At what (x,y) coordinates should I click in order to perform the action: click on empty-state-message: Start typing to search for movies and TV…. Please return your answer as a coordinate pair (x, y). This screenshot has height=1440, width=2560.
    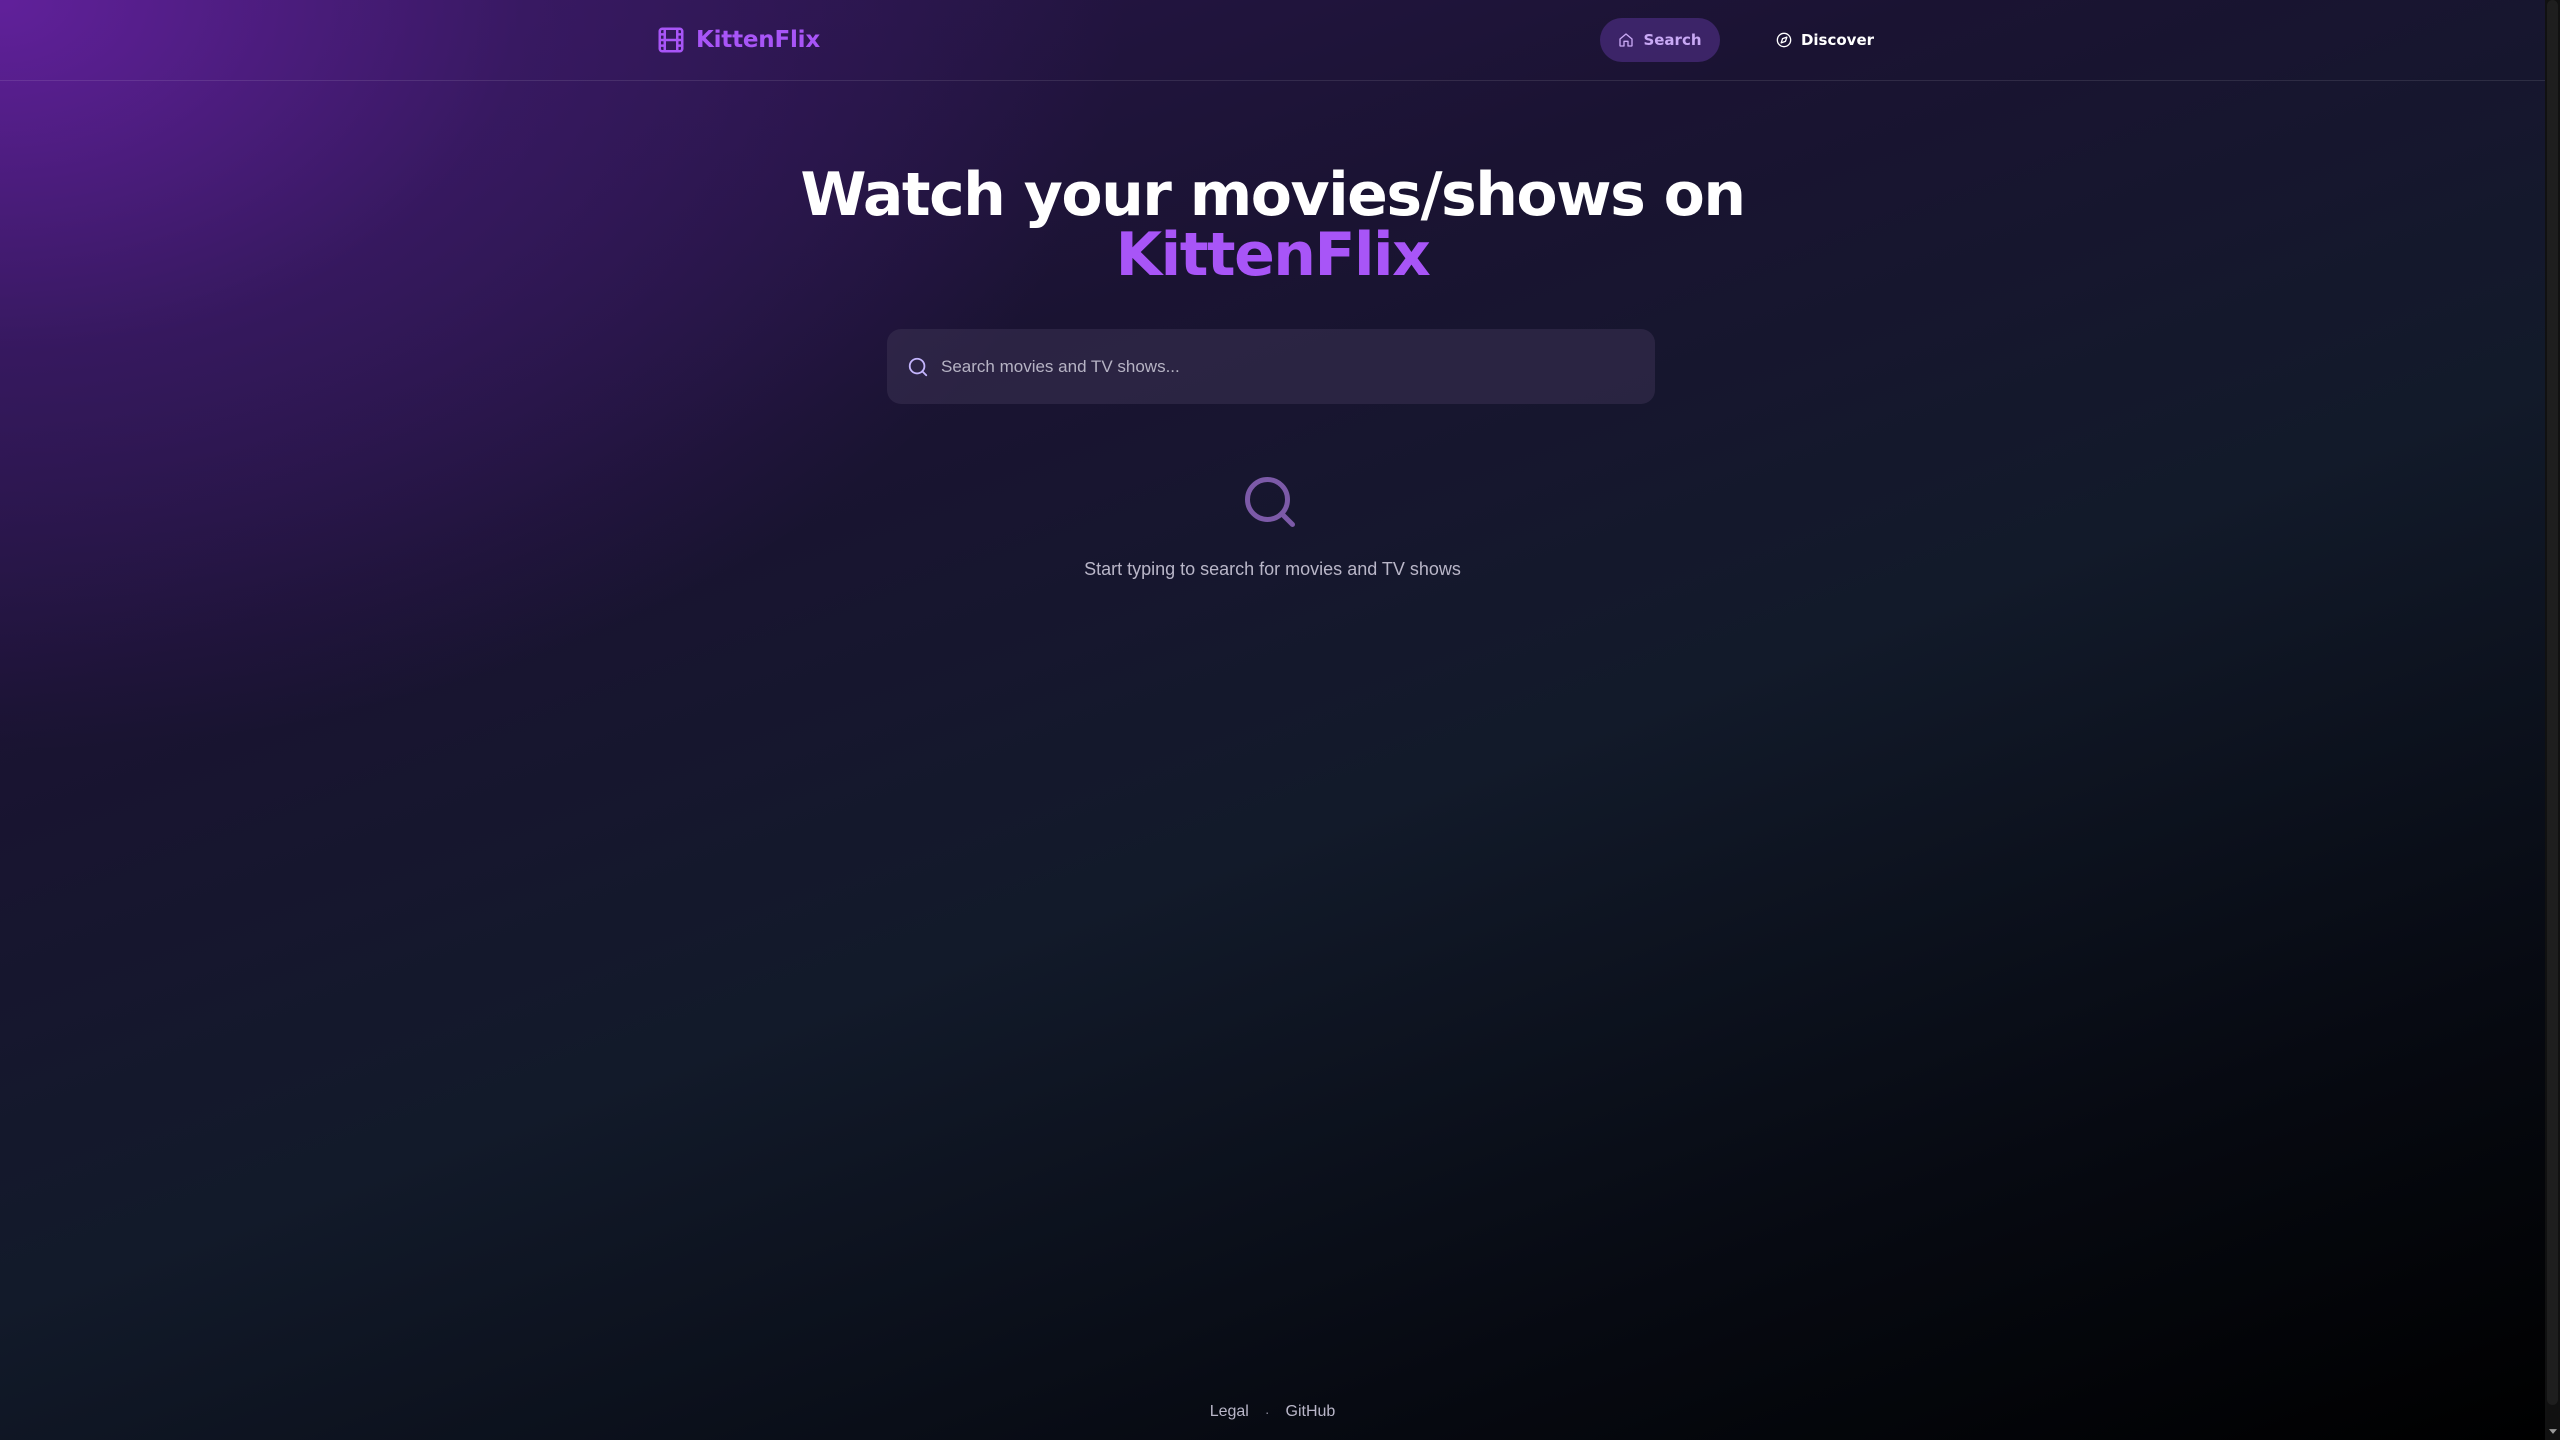
    Looking at the image, I should click on (1272, 569).